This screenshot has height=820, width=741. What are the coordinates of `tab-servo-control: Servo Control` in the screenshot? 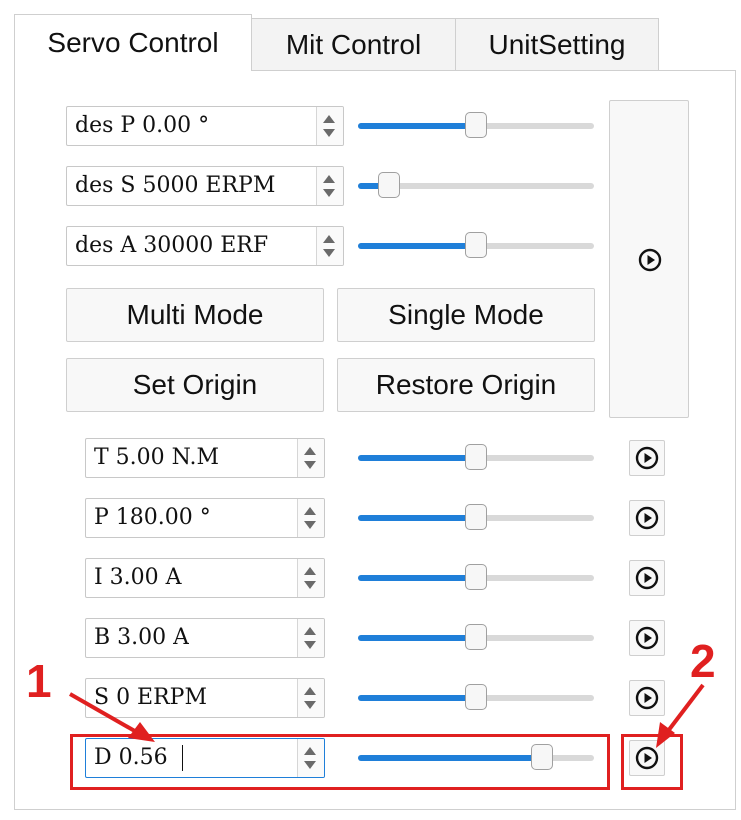 It's located at (133, 42).